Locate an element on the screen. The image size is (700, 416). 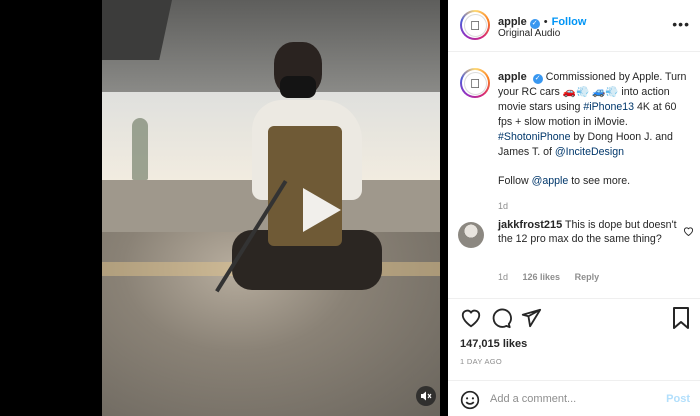
like-heart-icon is located at coordinates (471, 318).